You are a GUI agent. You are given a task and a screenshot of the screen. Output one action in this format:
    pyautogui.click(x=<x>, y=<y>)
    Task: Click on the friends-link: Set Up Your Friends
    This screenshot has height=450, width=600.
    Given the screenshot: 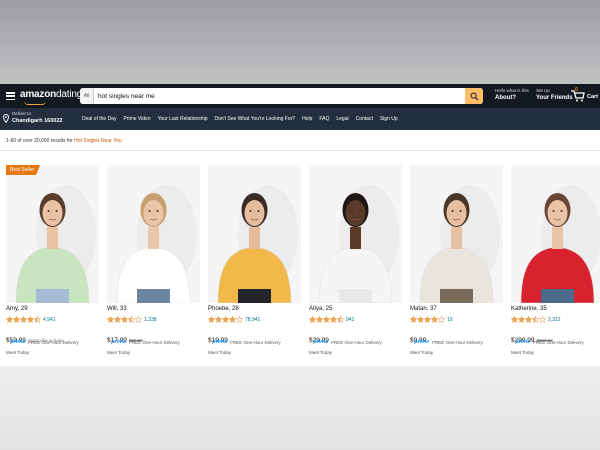 What is the action you would take?
    pyautogui.click(x=554, y=95)
    